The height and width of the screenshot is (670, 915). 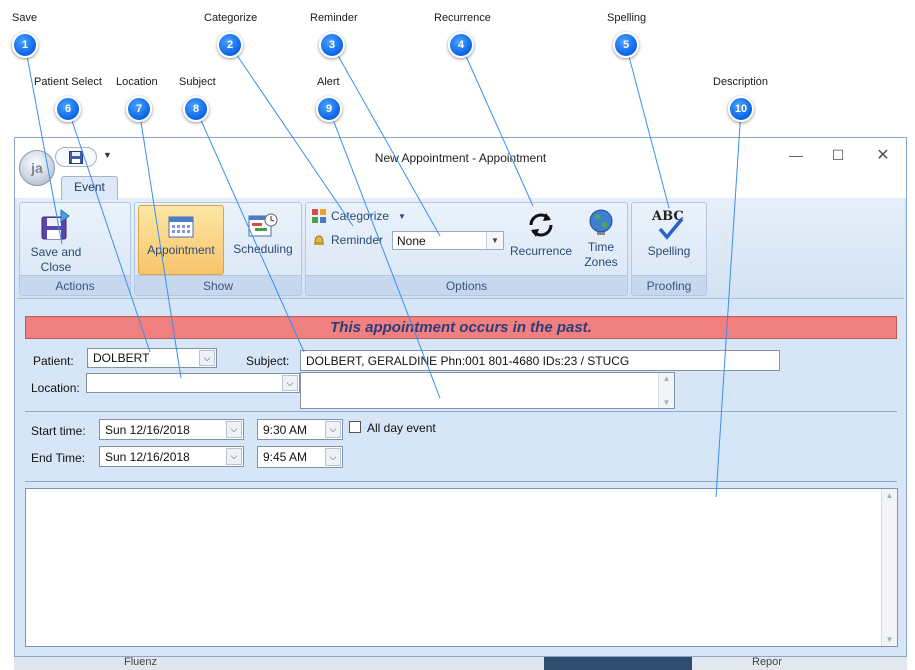 What do you see at coordinates (357, 240) in the screenshot?
I see `reminder-label: Reminder` at bounding box center [357, 240].